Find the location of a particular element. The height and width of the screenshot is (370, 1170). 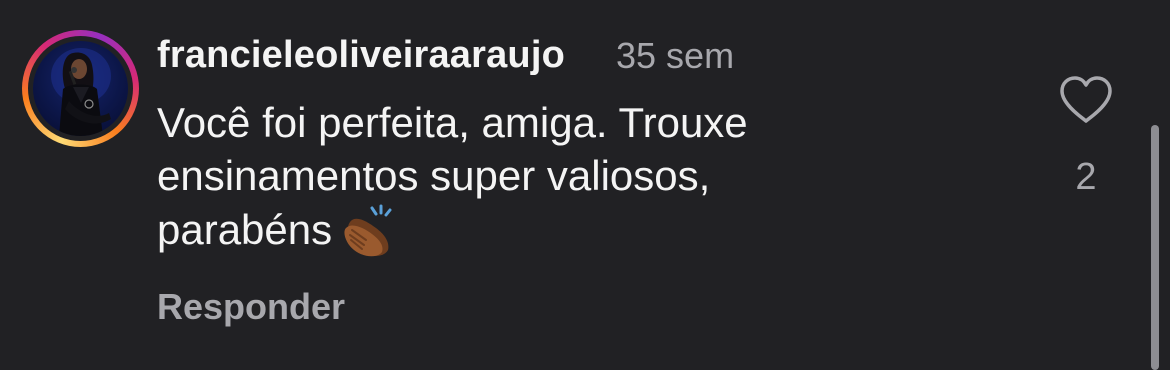

avatar is located at coordinates (80, 88).